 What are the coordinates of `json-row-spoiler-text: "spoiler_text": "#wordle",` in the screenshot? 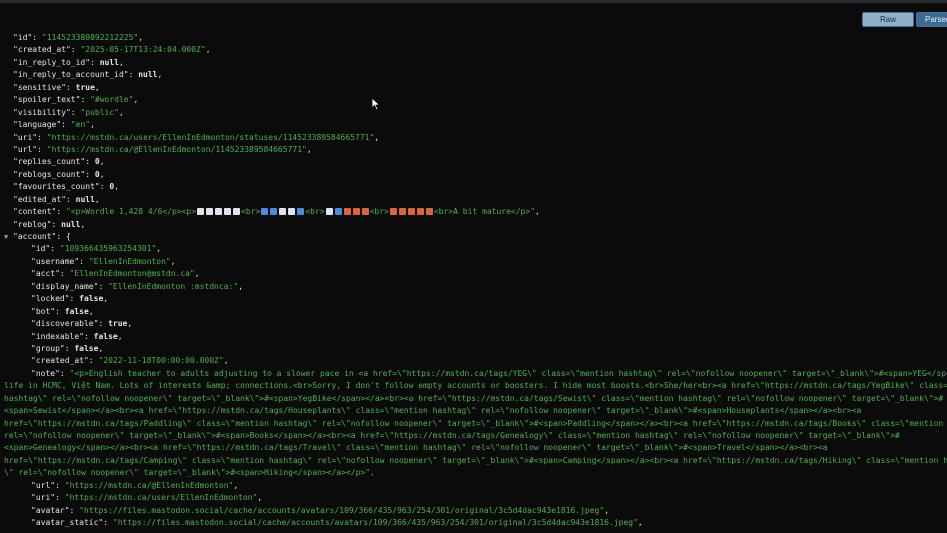 It's located at (76, 100).